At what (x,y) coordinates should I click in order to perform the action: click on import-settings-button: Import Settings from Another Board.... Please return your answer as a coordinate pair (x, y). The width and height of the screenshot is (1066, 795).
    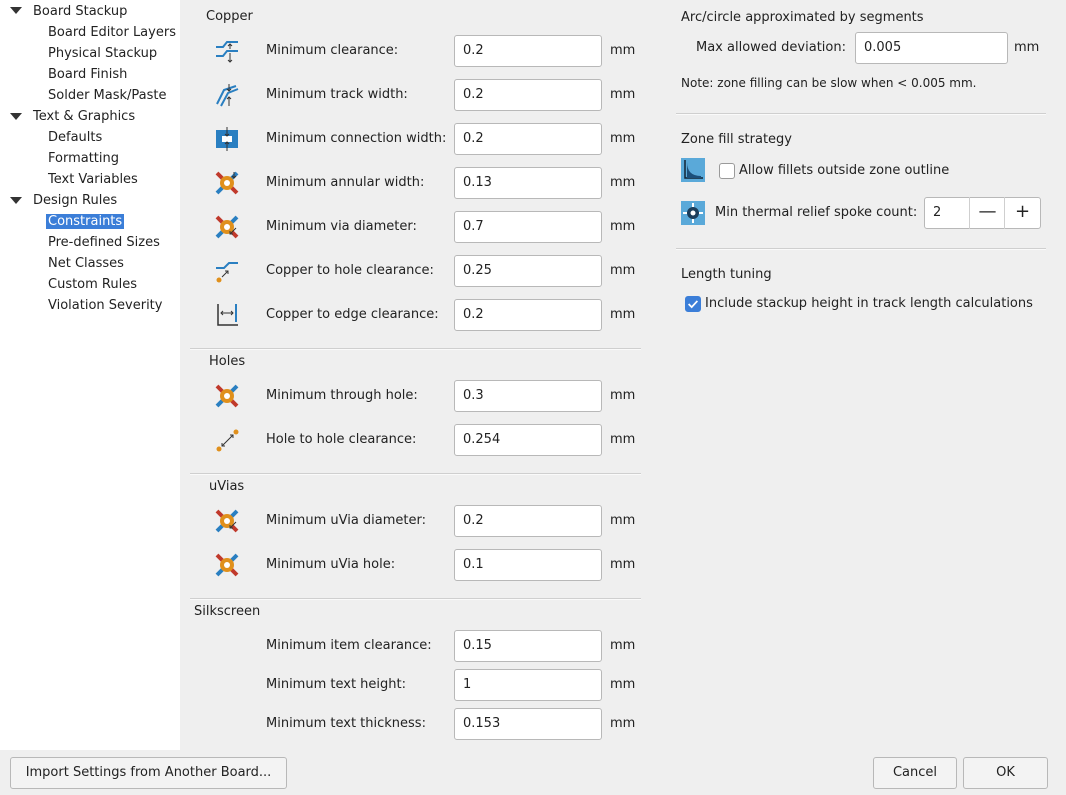
    Looking at the image, I should click on (148, 773).